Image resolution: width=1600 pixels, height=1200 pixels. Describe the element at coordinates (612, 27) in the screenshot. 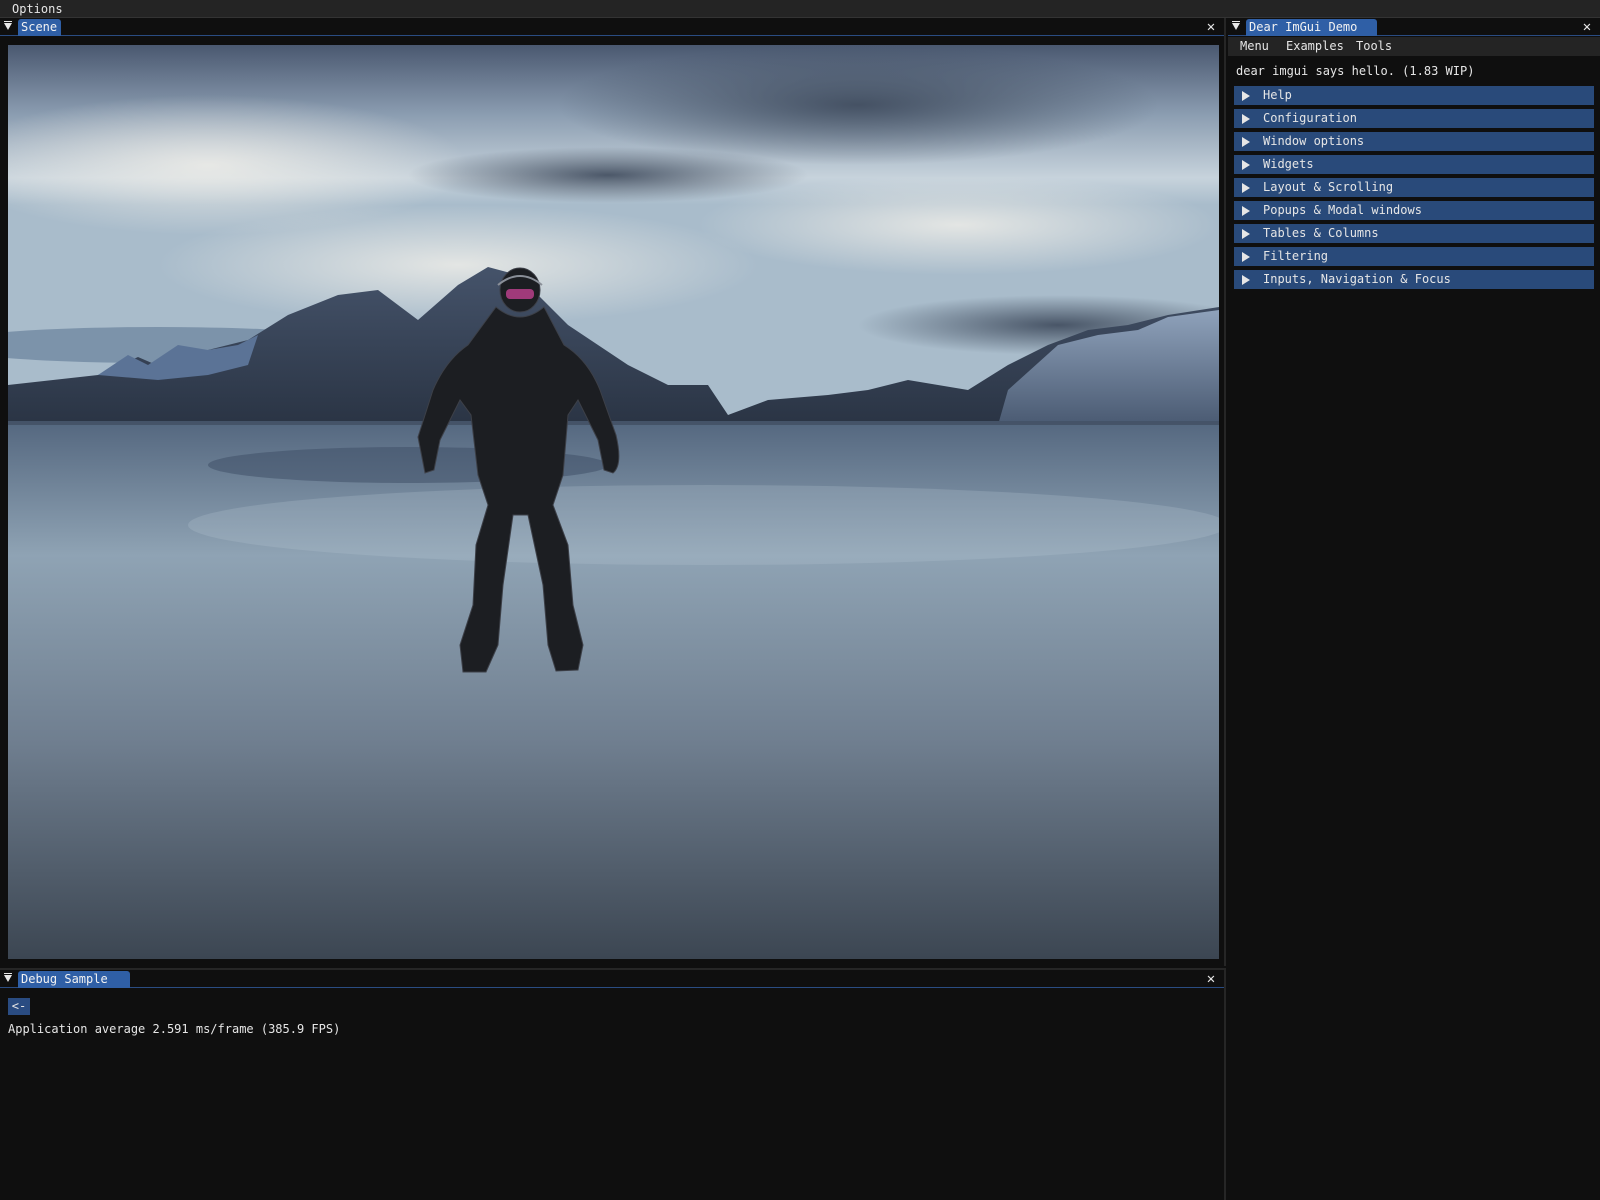

I see `scene-titlebar: Scene ✕` at that location.